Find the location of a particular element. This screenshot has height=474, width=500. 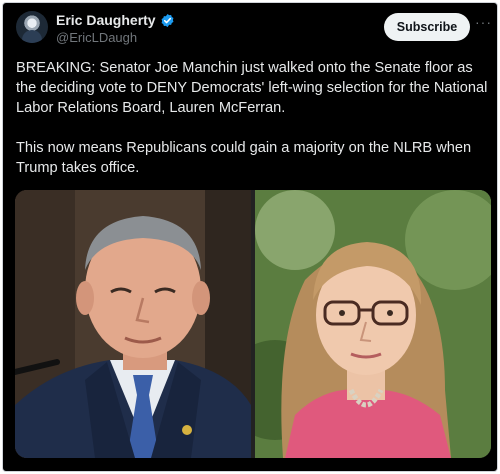

author-handle: @EricLDaugh is located at coordinates (96, 37).